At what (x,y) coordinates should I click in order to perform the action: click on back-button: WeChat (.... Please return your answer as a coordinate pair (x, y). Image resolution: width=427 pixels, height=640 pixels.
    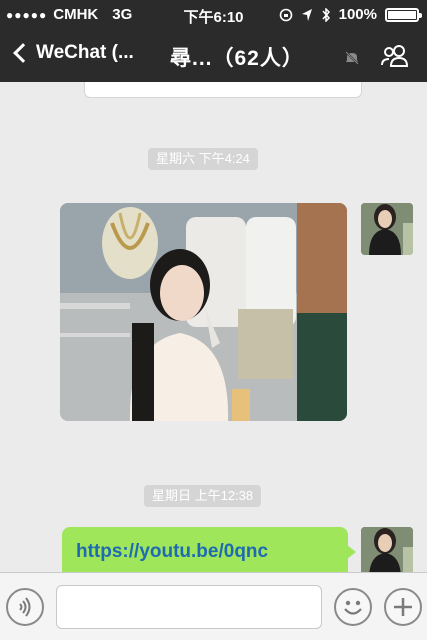
    Looking at the image, I should click on (72, 53).